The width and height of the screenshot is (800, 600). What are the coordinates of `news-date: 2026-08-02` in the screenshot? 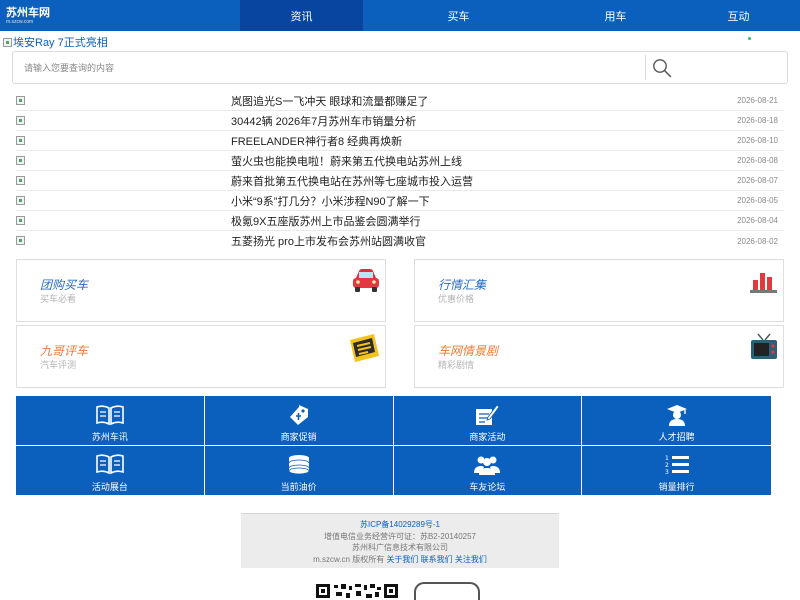 It's located at (757, 241).